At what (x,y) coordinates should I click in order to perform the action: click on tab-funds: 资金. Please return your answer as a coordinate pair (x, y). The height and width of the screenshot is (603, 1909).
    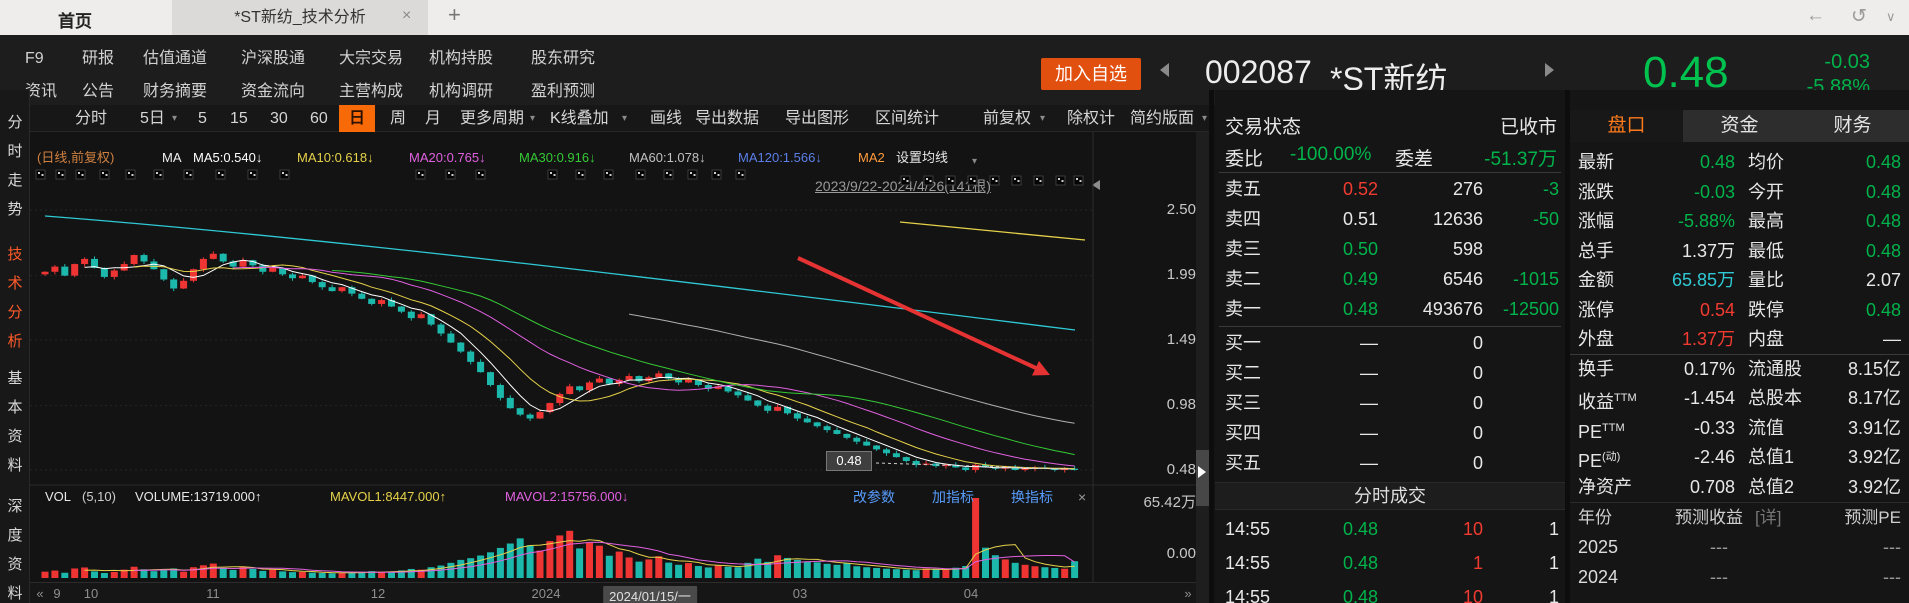
    Looking at the image, I should click on (1739, 126).